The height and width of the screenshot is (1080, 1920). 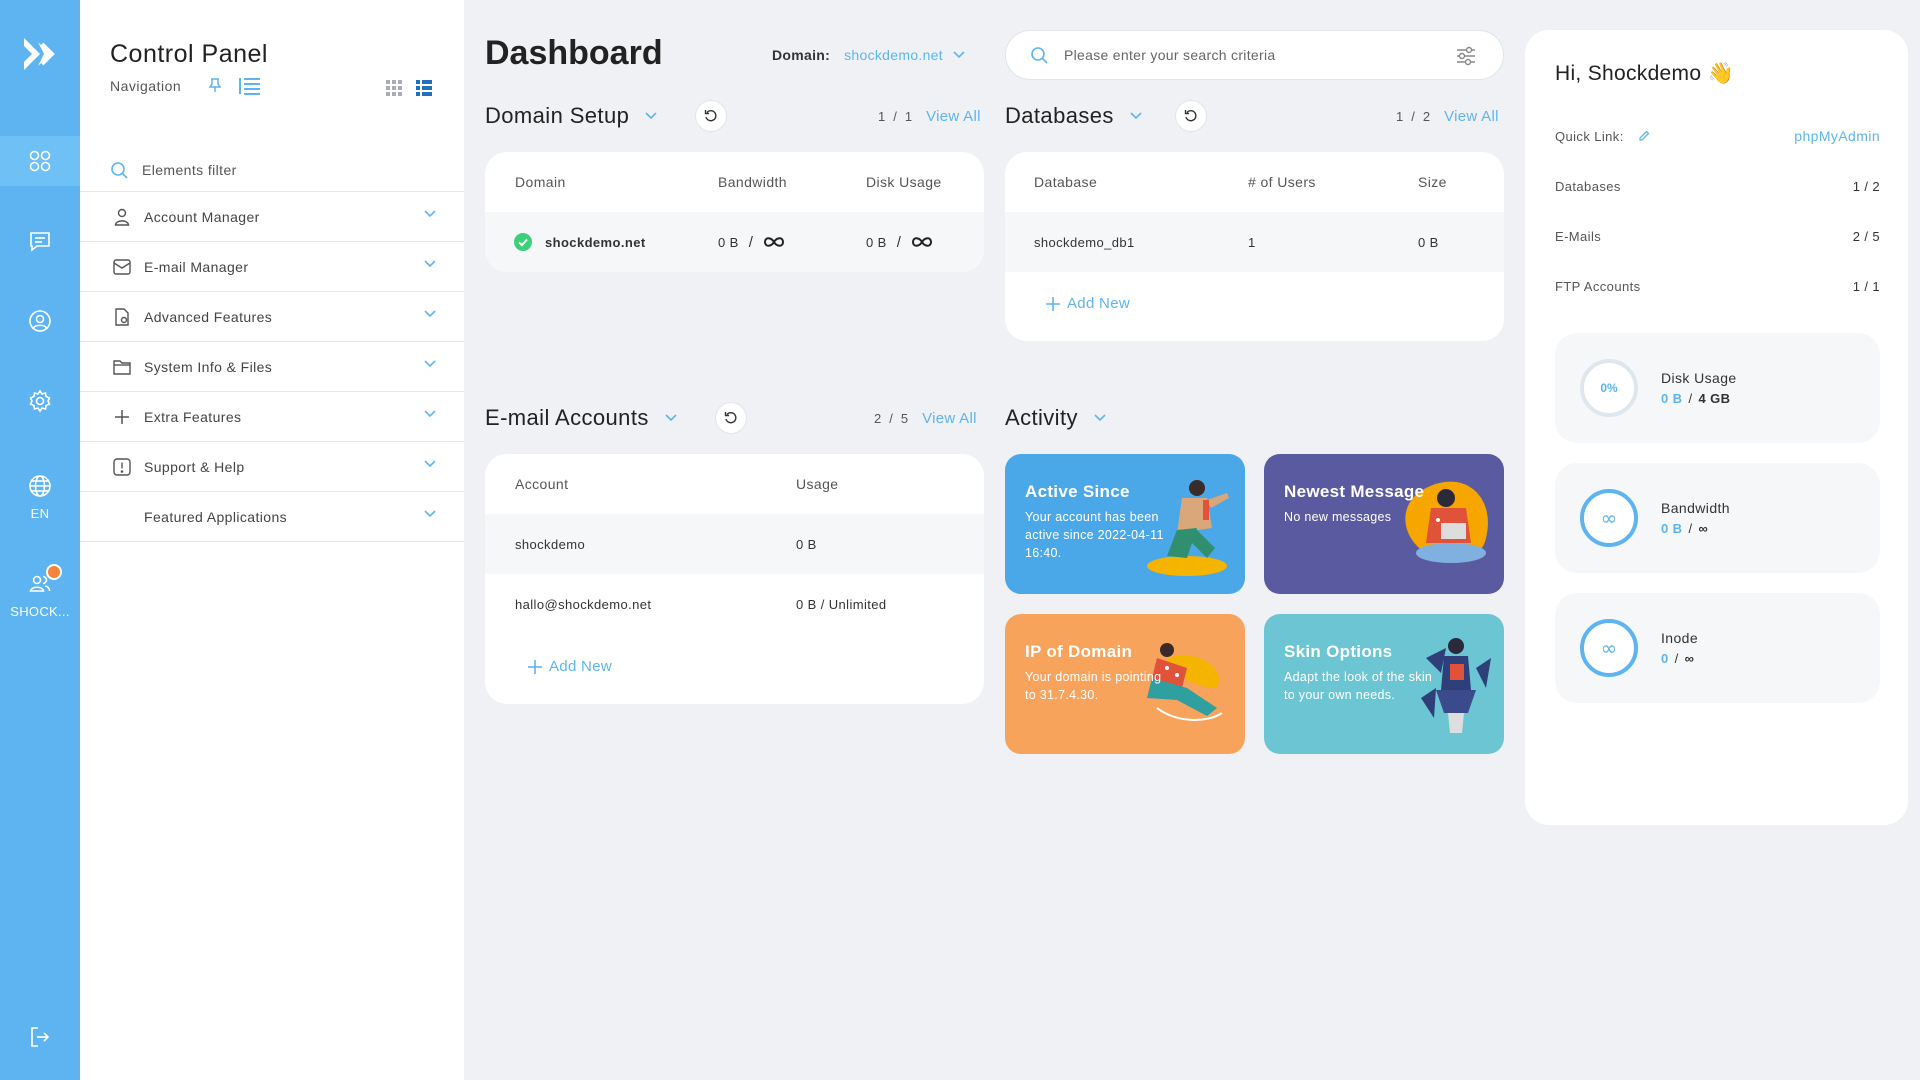 I want to click on rail-settings, so click(x=40, y=401).